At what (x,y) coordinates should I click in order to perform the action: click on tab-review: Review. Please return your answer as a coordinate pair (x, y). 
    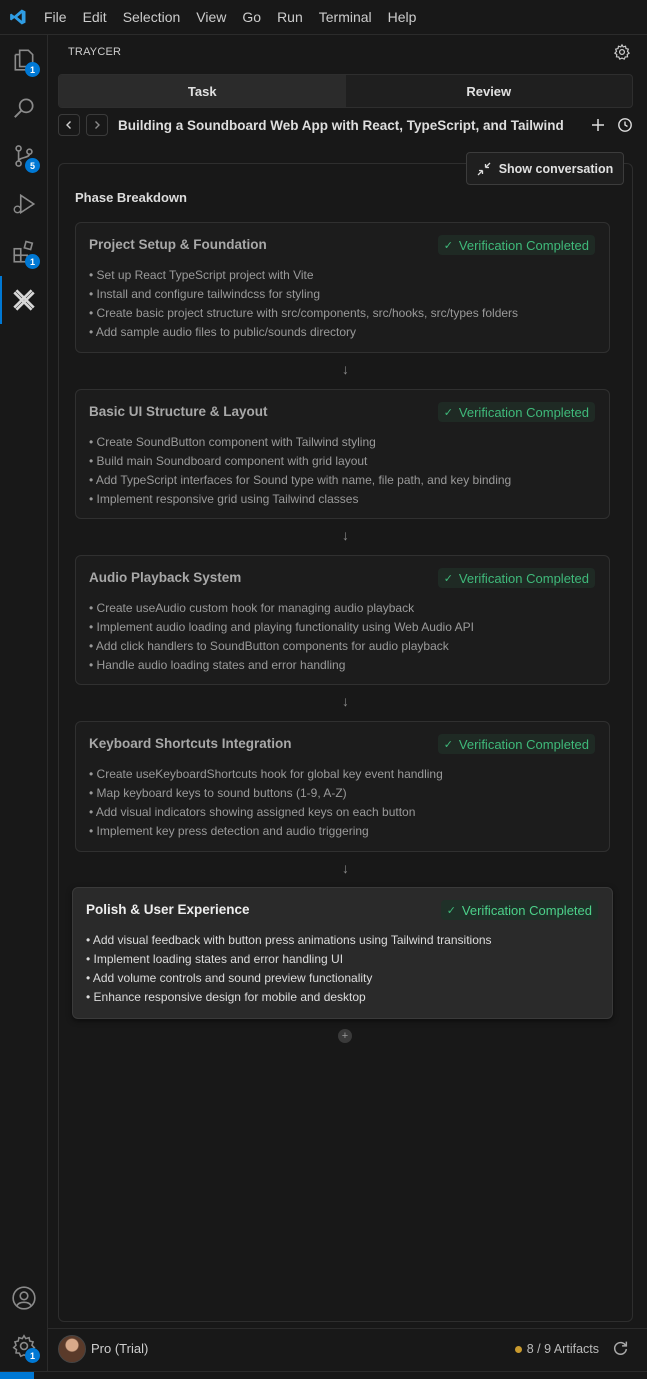
    Looking at the image, I should click on (489, 91).